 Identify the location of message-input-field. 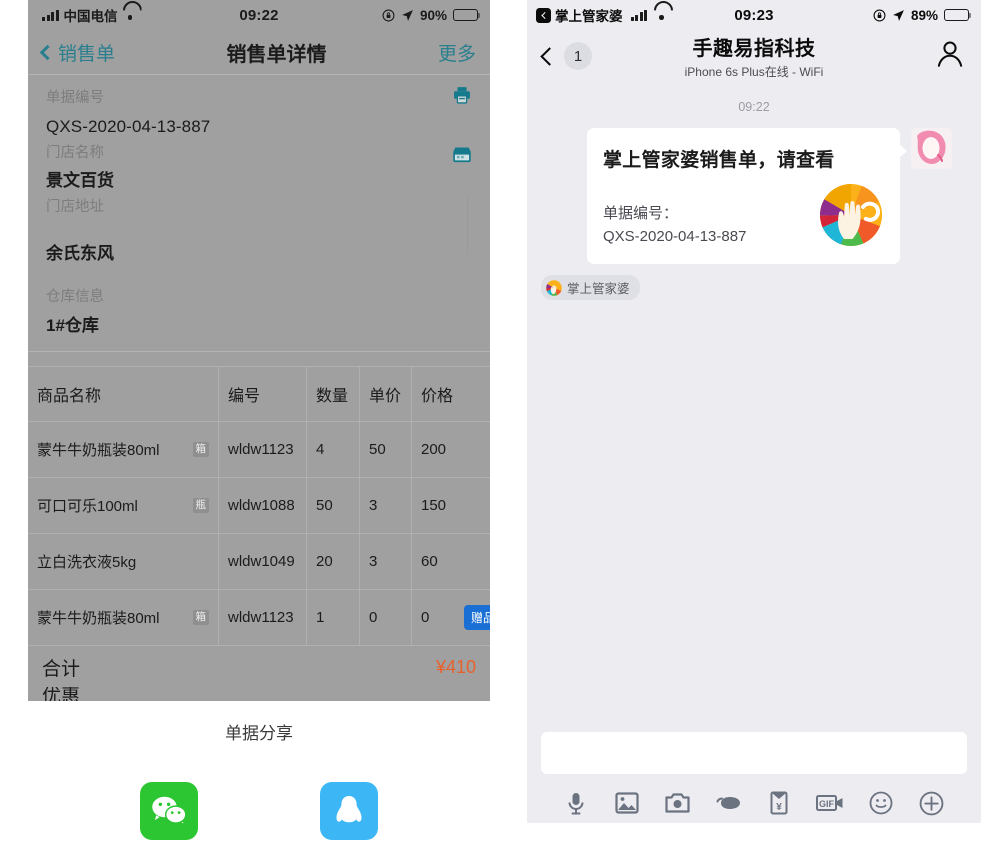
(754, 753).